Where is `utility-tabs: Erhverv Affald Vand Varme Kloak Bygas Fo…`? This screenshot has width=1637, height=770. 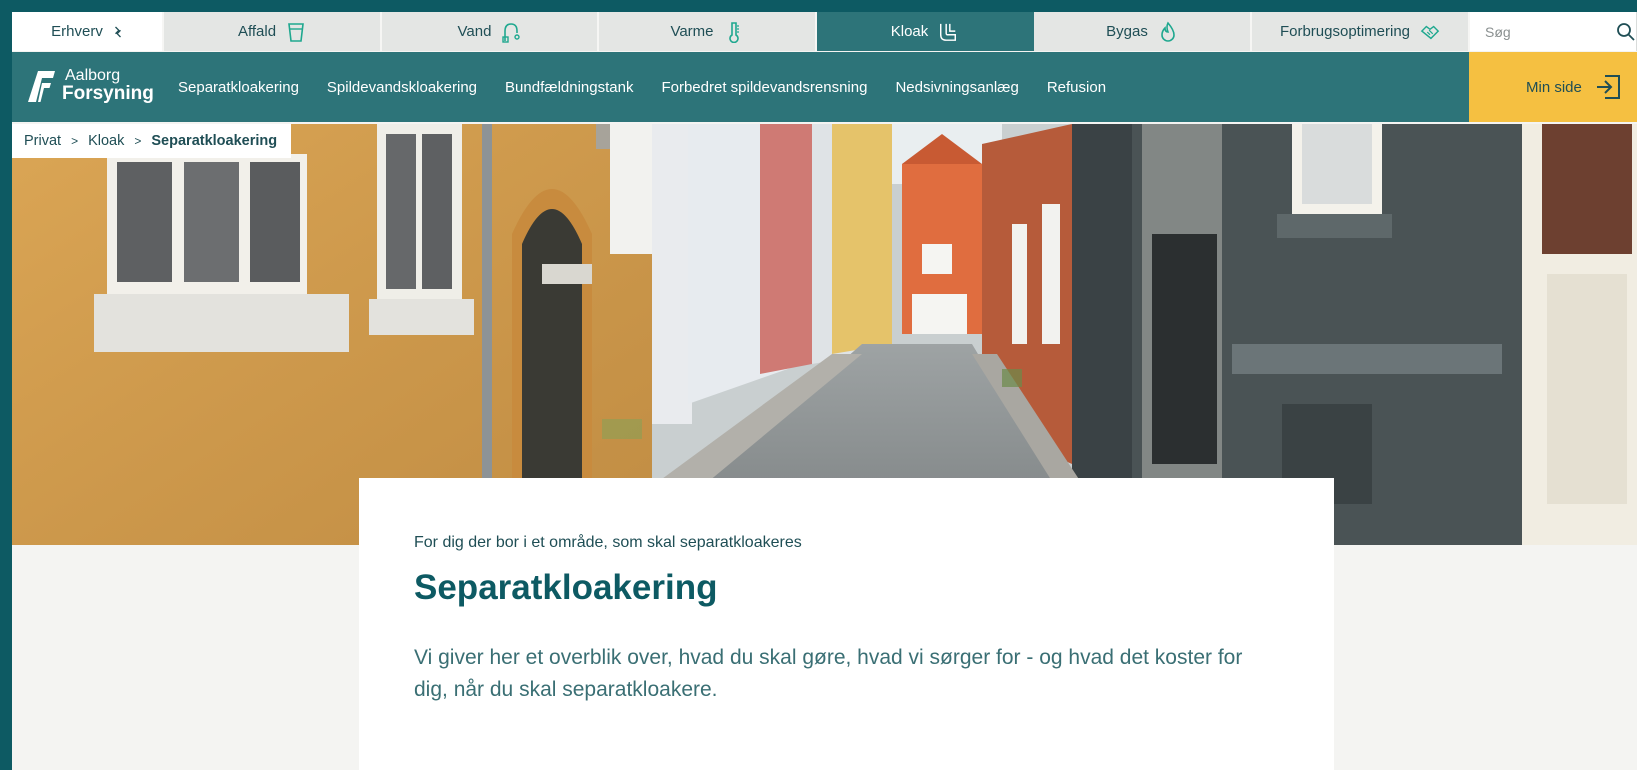 utility-tabs: Erhverv Affald Vand Varme Kloak Bygas Fo… is located at coordinates (824, 31).